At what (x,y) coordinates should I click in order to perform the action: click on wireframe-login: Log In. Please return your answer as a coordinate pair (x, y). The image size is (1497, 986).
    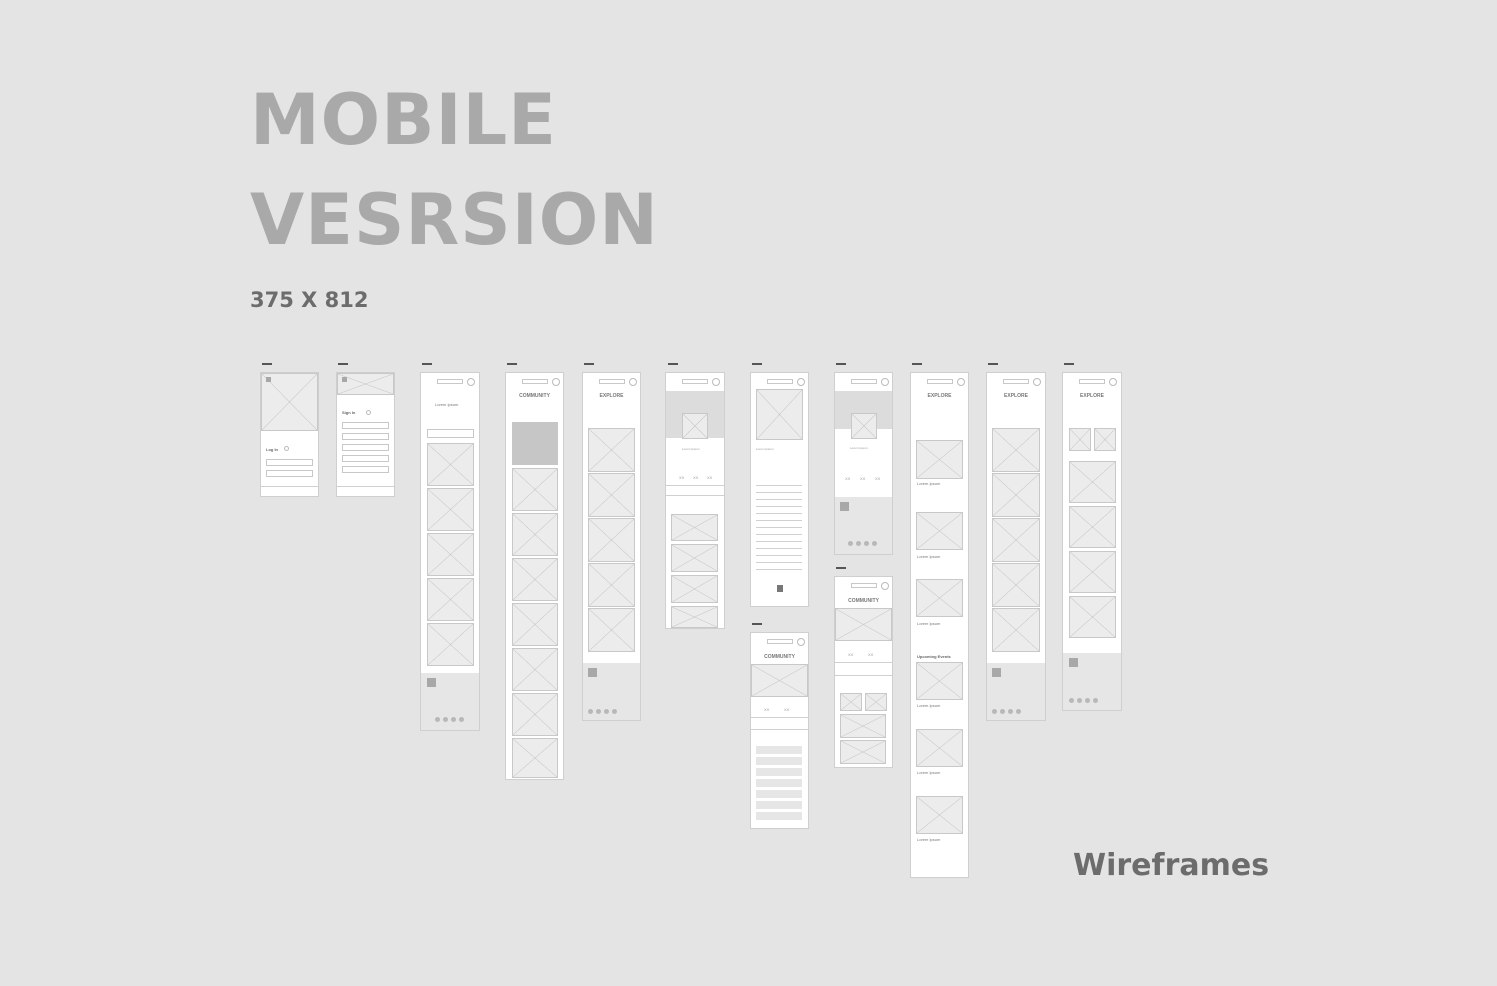
    Looking at the image, I should click on (289, 434).